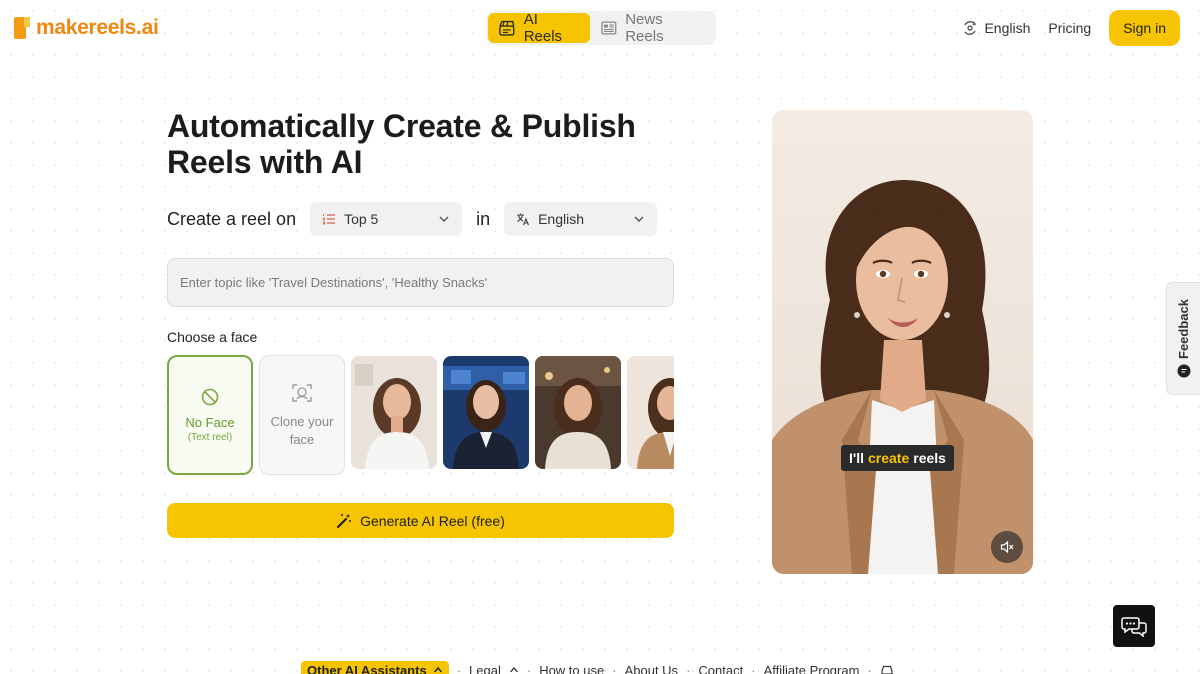 The height and width of the screenshot is (674, 1200). I want to click on face-picker: No Face (Text reel) Clone your face, so click(420, 415).